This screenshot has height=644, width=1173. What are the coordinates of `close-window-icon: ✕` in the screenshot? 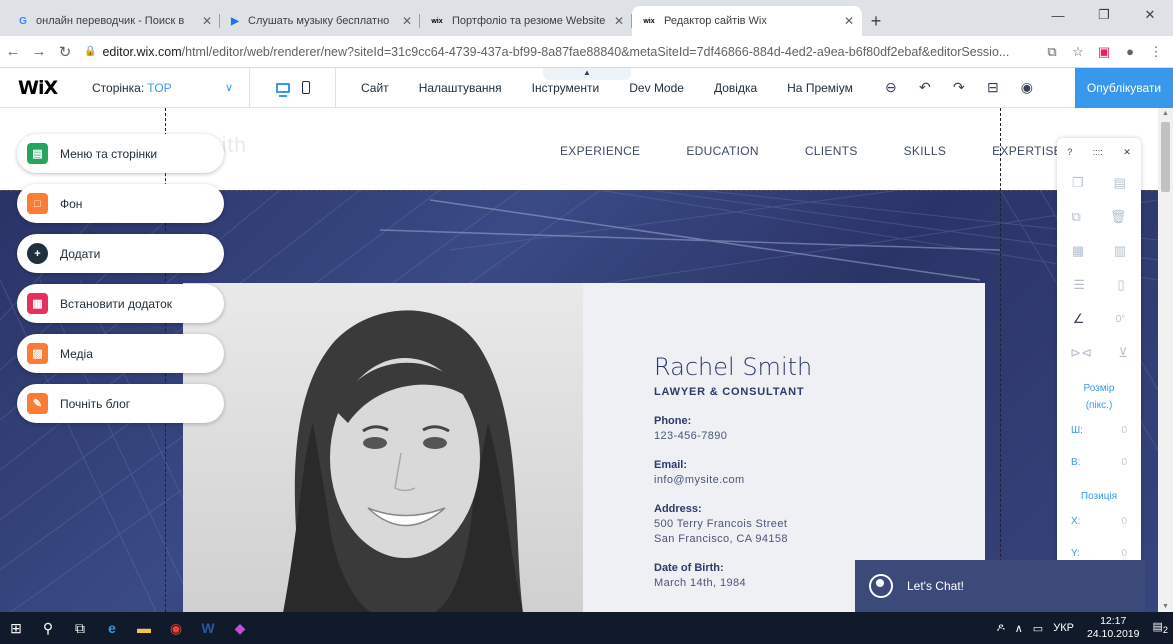 It's located at (1150, 15).